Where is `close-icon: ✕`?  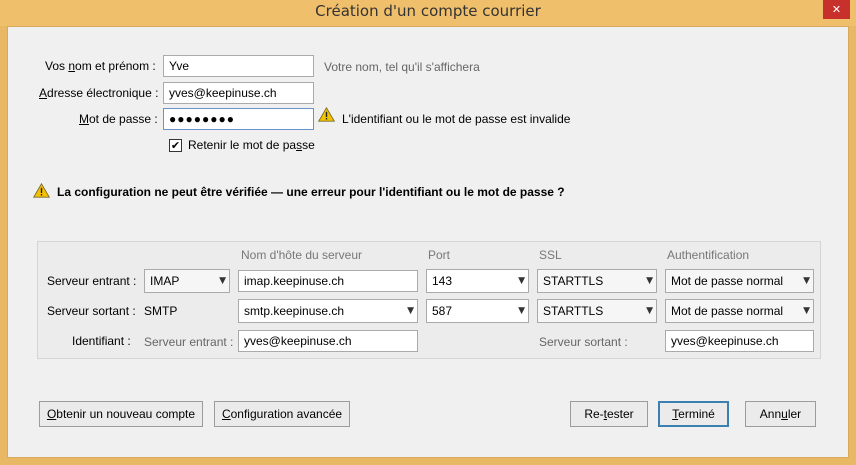
close-icon: ✕ is located at coordinates (836, 9).